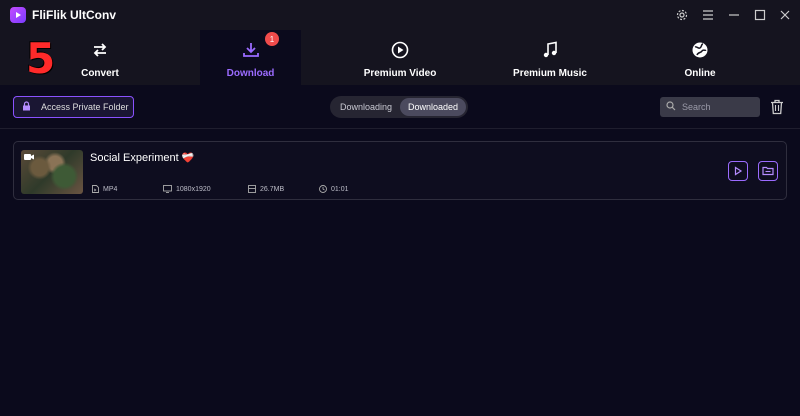  I want to click on lock-icon, so click(26, 107).